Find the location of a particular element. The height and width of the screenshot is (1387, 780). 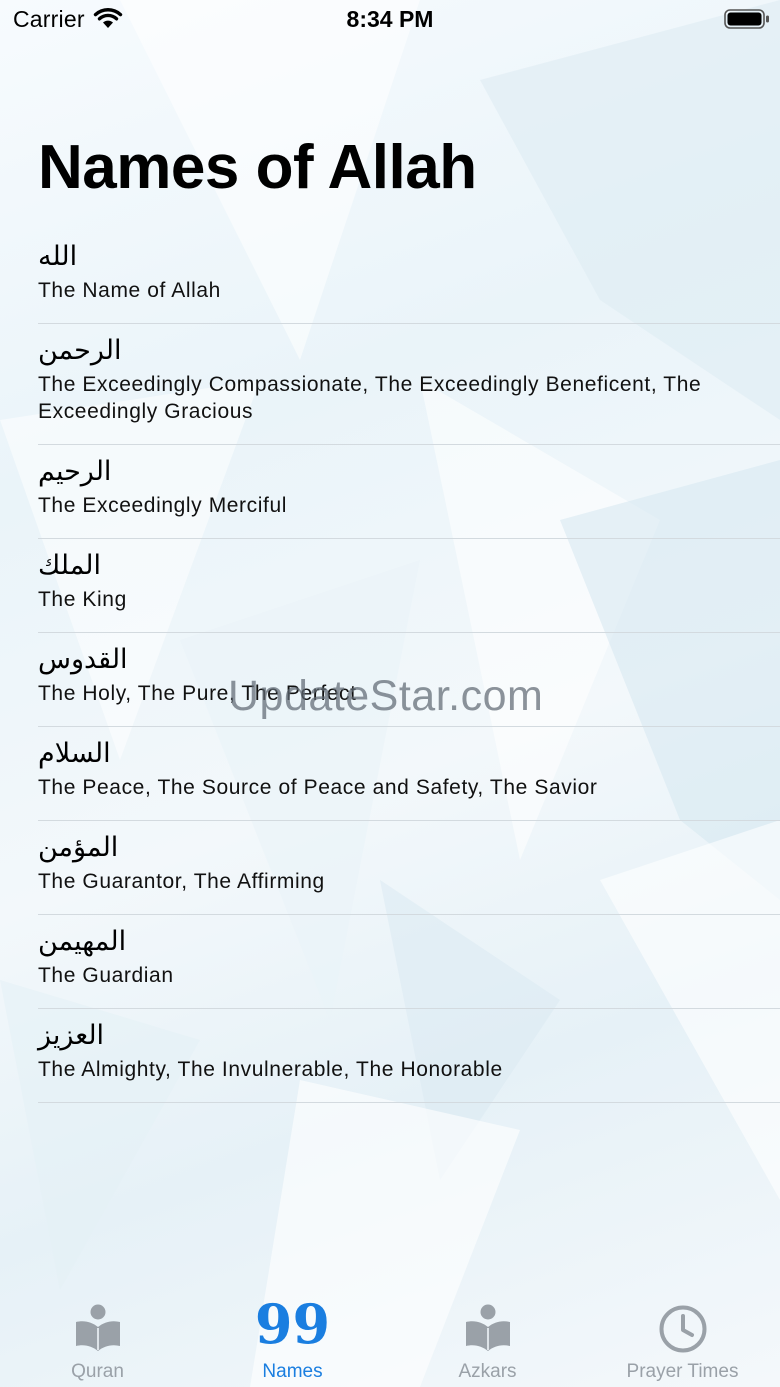

tab-bar: Quran 99 Names Azkars Prayer Times is located at coordinates (390, 1338).